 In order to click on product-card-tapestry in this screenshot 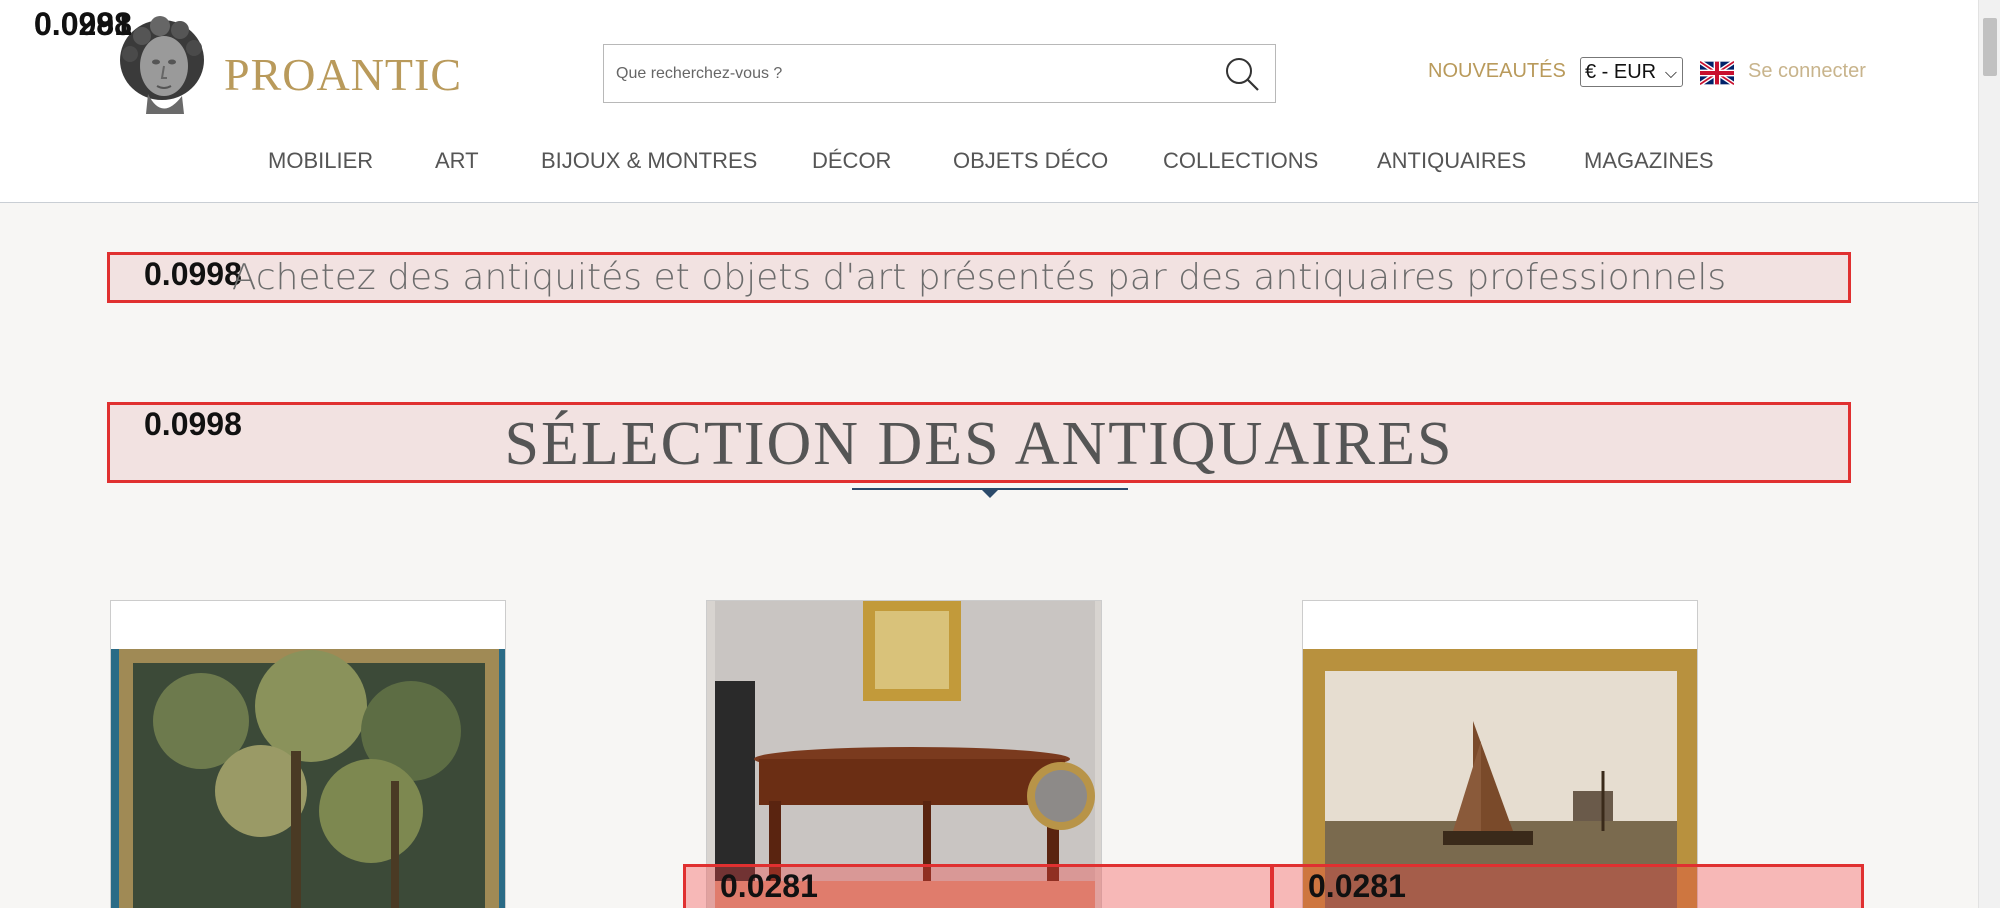, I will do `click(308, 754)`.